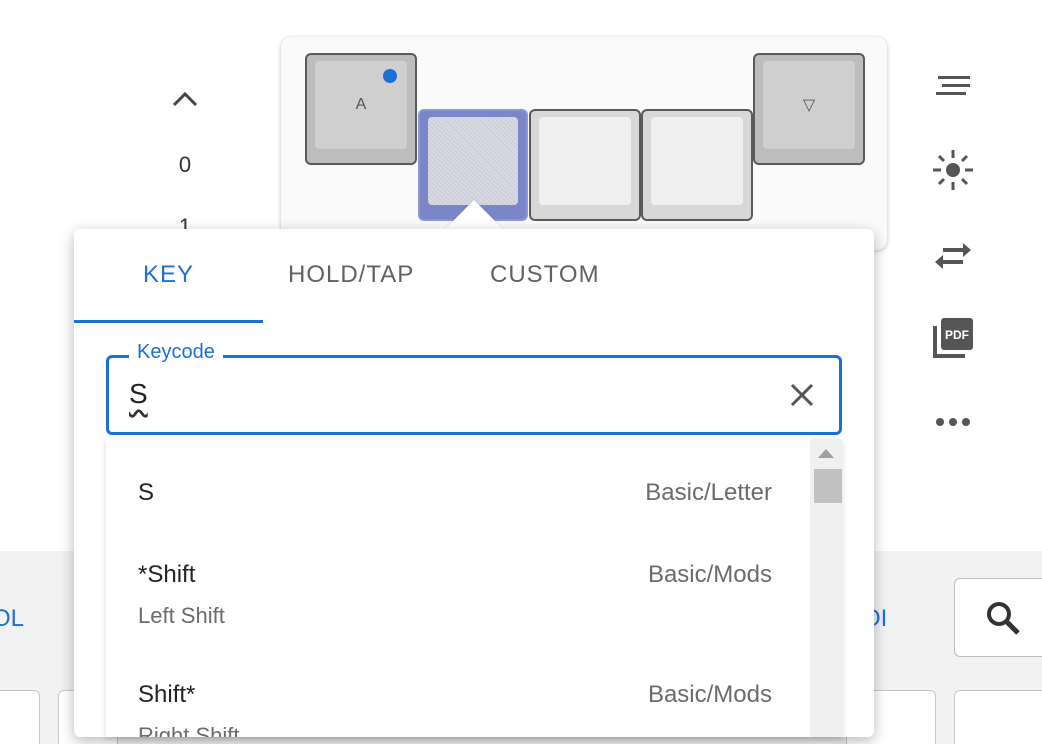  I want to click on brightness-icon, so click(953, 170).